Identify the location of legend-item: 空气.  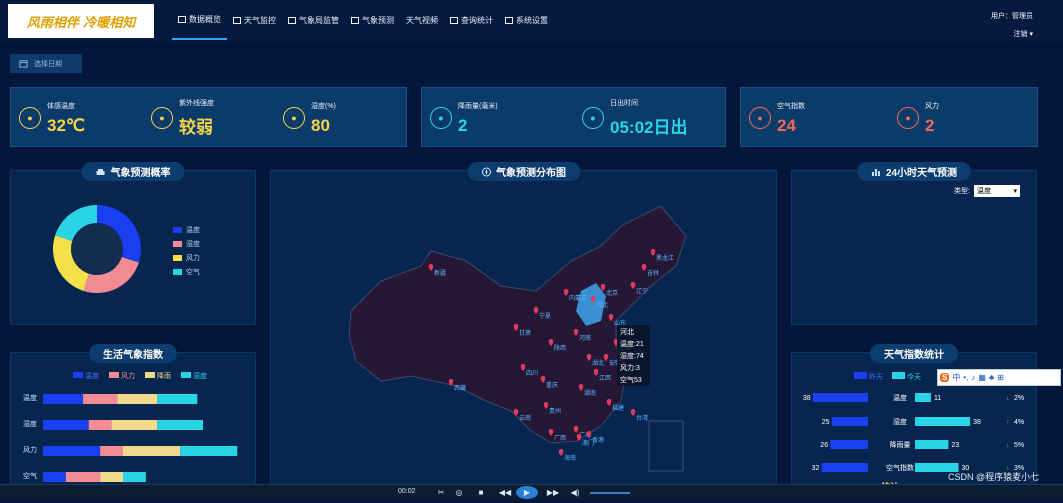
(186, 272).